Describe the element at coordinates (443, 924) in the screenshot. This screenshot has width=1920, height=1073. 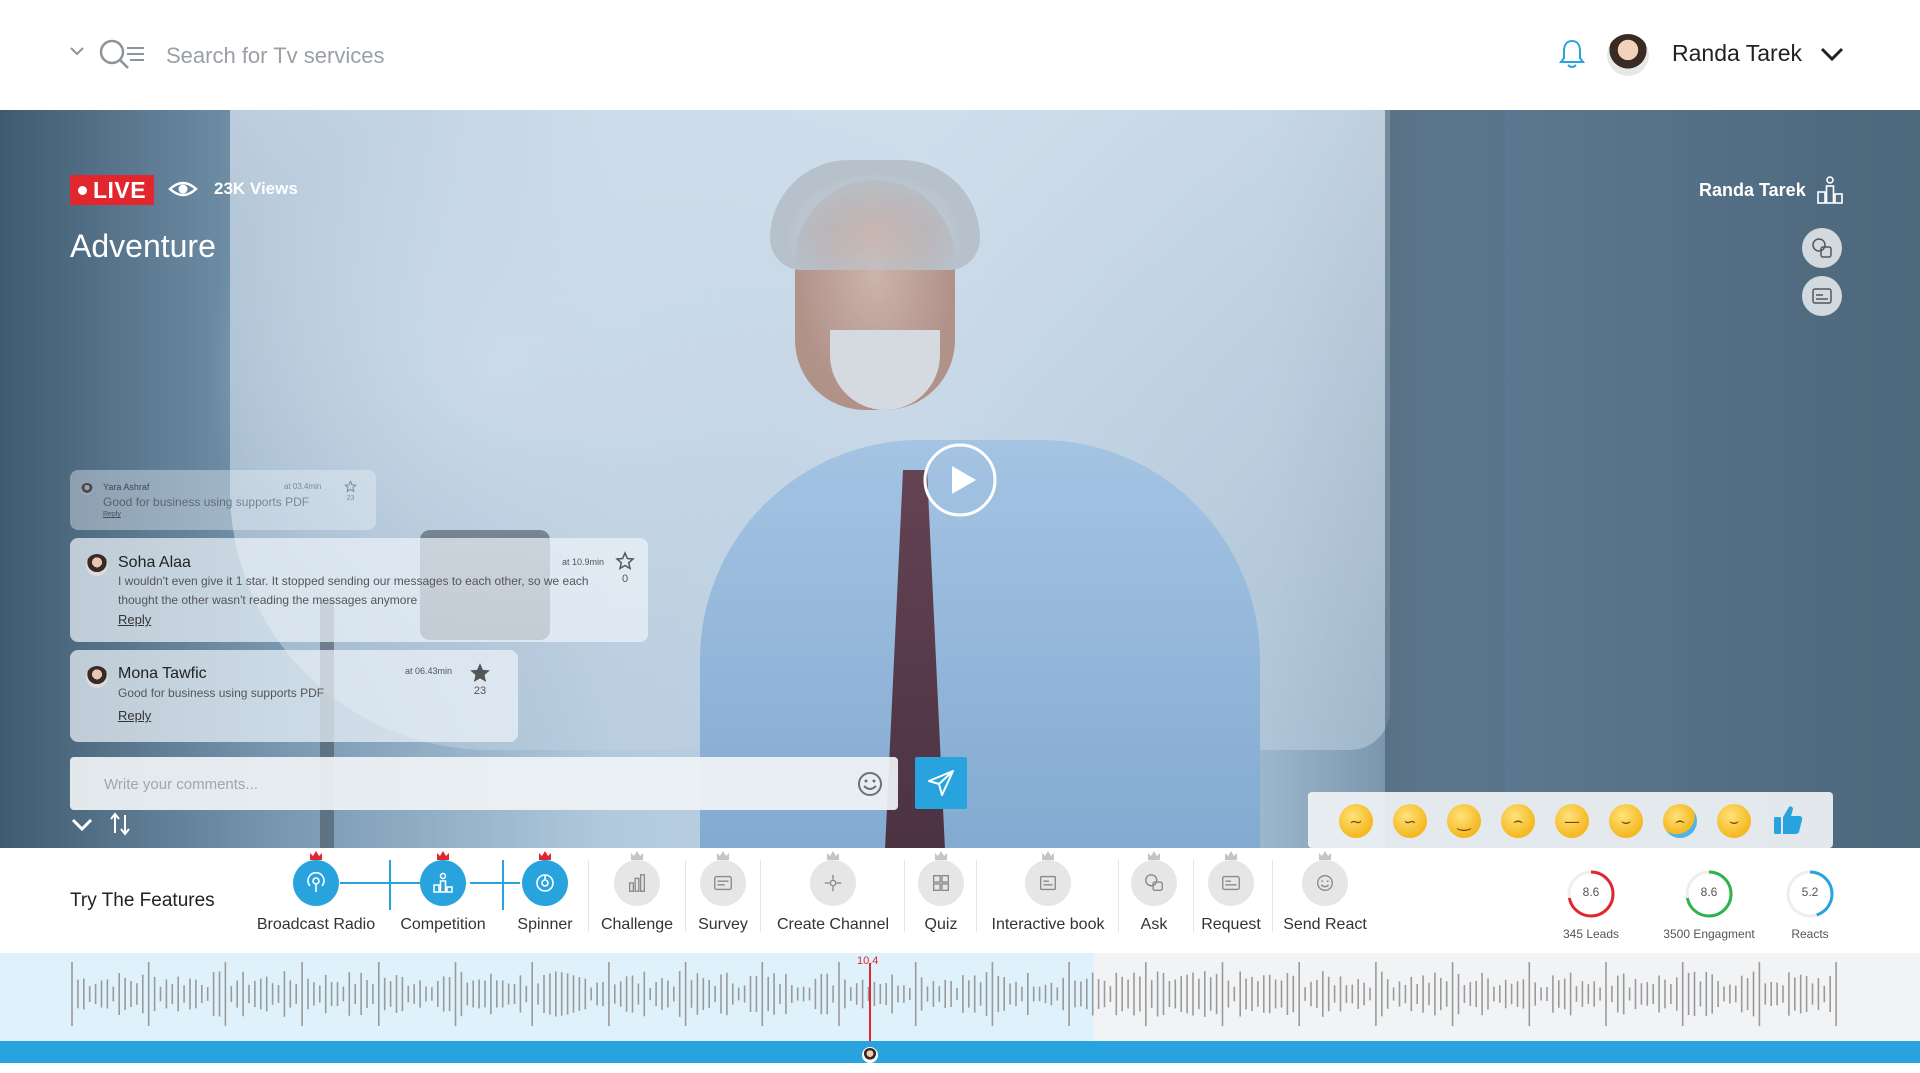
I see `feature-label: Competition` at that location.